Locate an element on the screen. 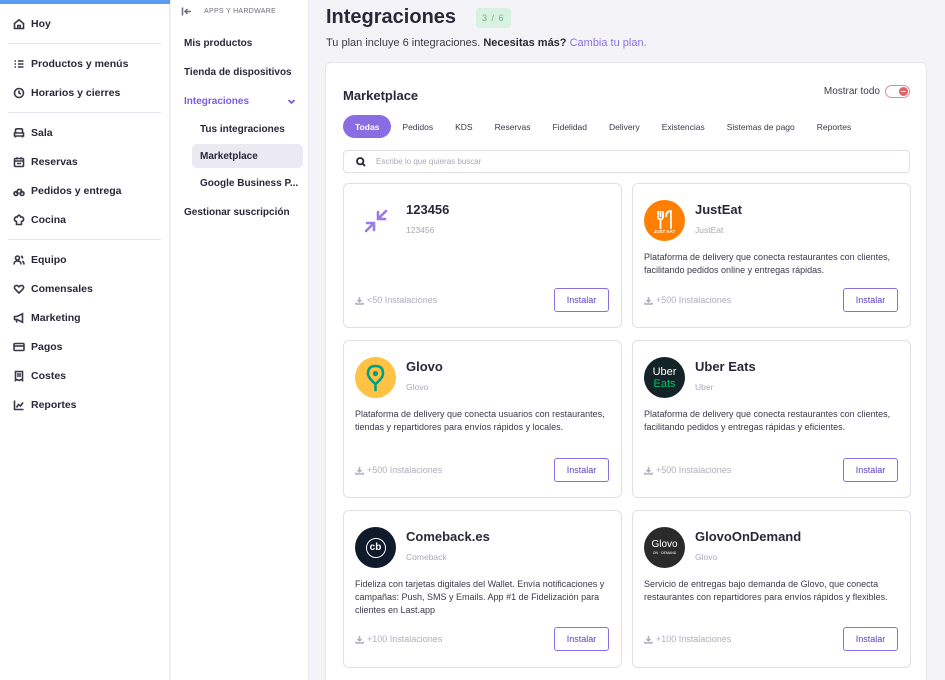  card-name: Comeback.es is located at coordinates (448, 536).